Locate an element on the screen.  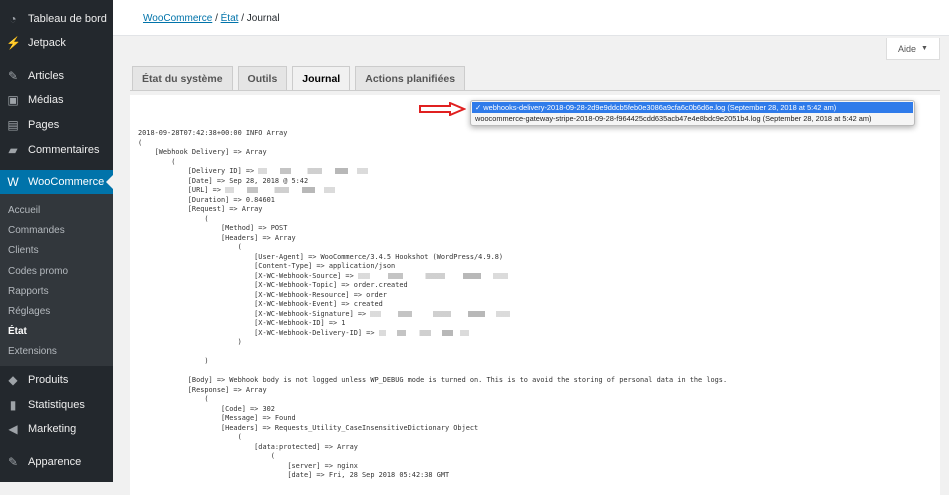
submenu-item: État is located at coordinates (17, 331).